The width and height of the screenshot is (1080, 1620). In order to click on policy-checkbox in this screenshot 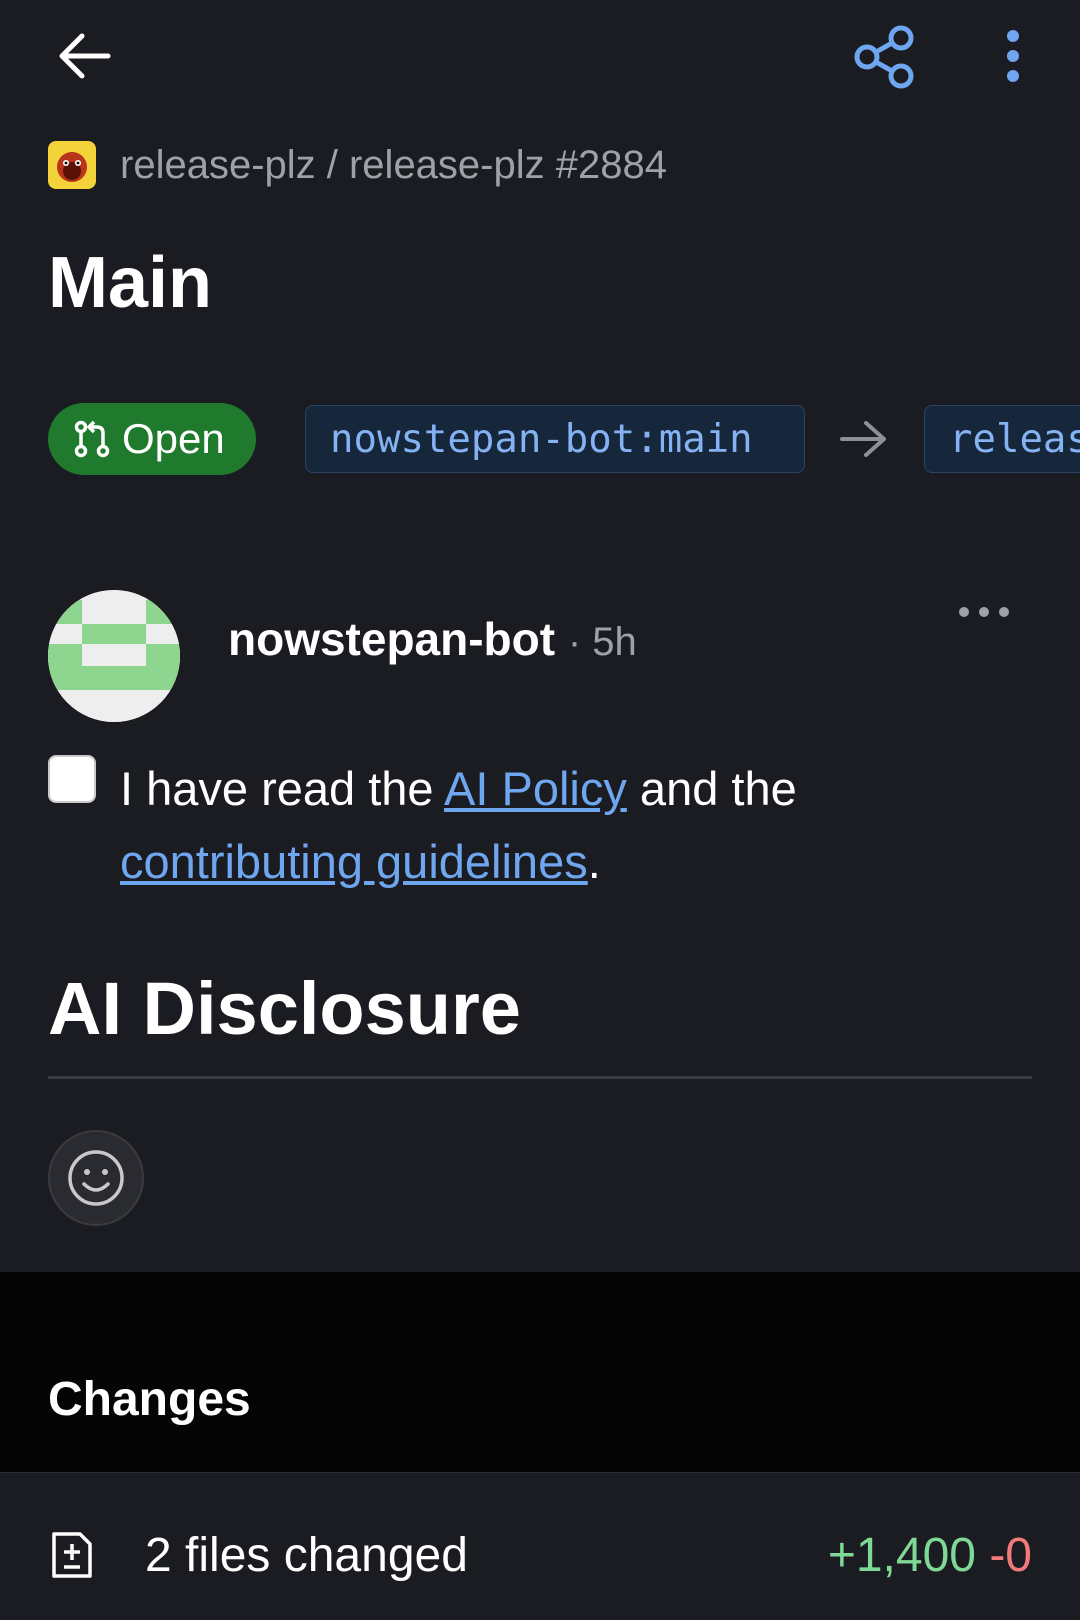, I will do `click(72, 779)`.